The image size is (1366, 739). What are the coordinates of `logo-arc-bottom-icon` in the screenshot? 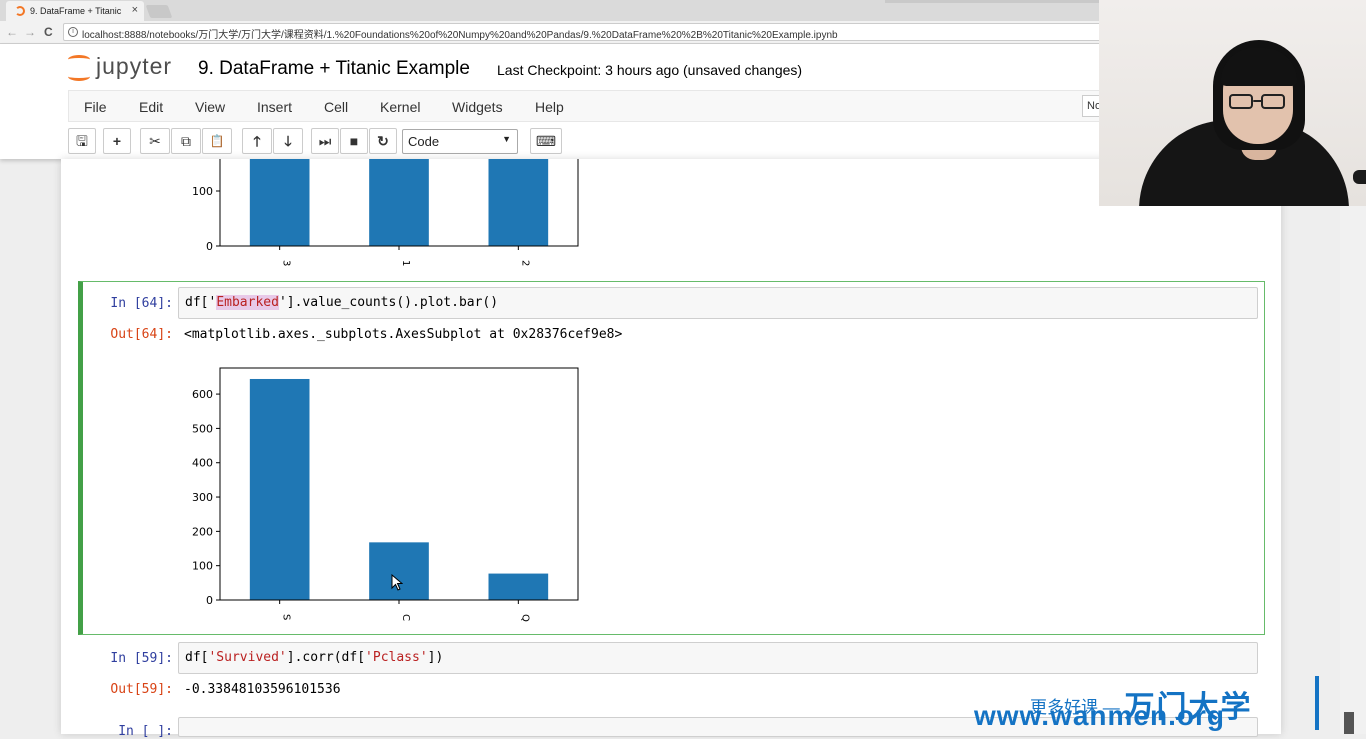 It's located at (79, 76).